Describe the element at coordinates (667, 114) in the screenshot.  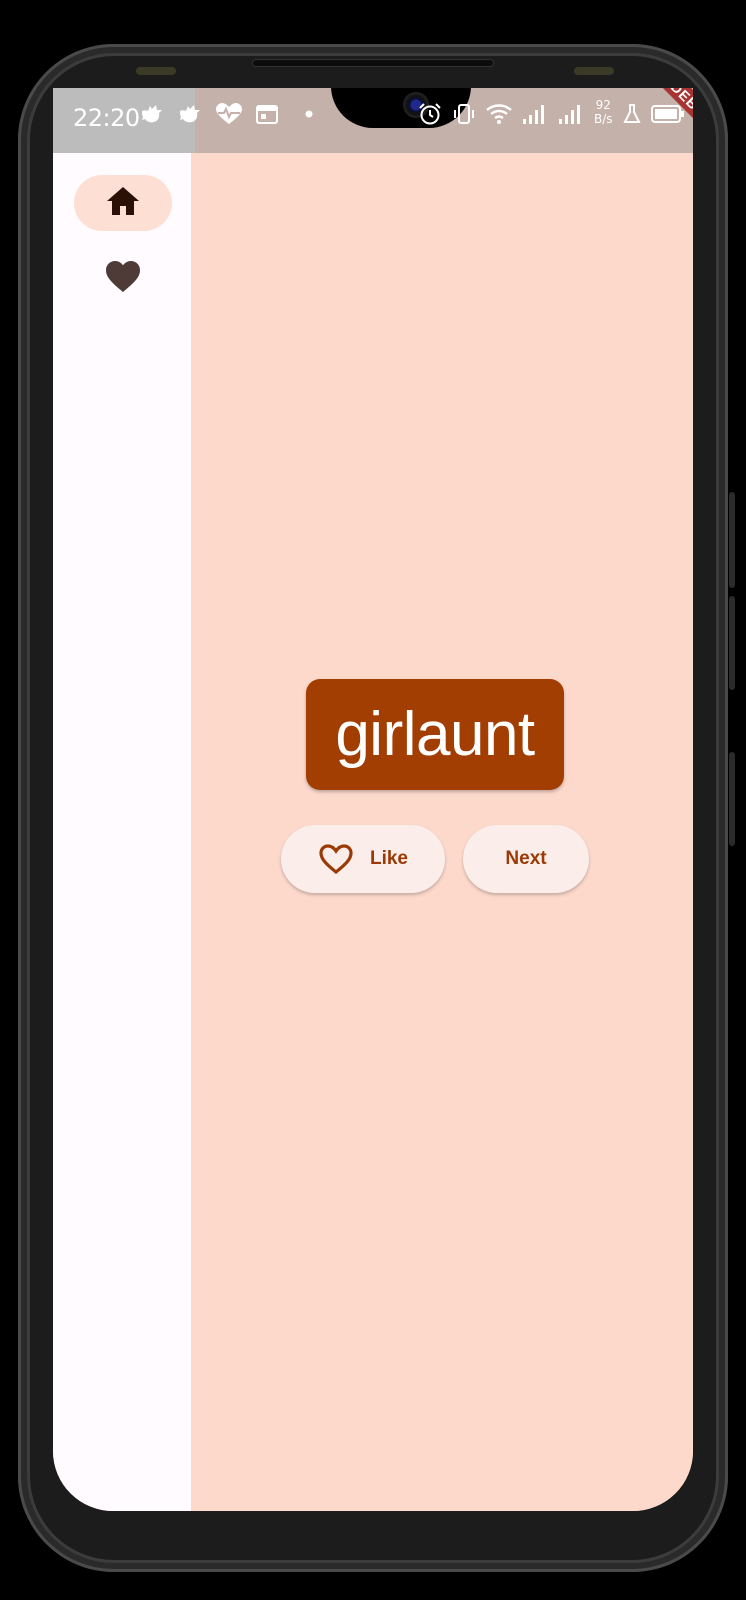
I see `battery-icon` at that location.